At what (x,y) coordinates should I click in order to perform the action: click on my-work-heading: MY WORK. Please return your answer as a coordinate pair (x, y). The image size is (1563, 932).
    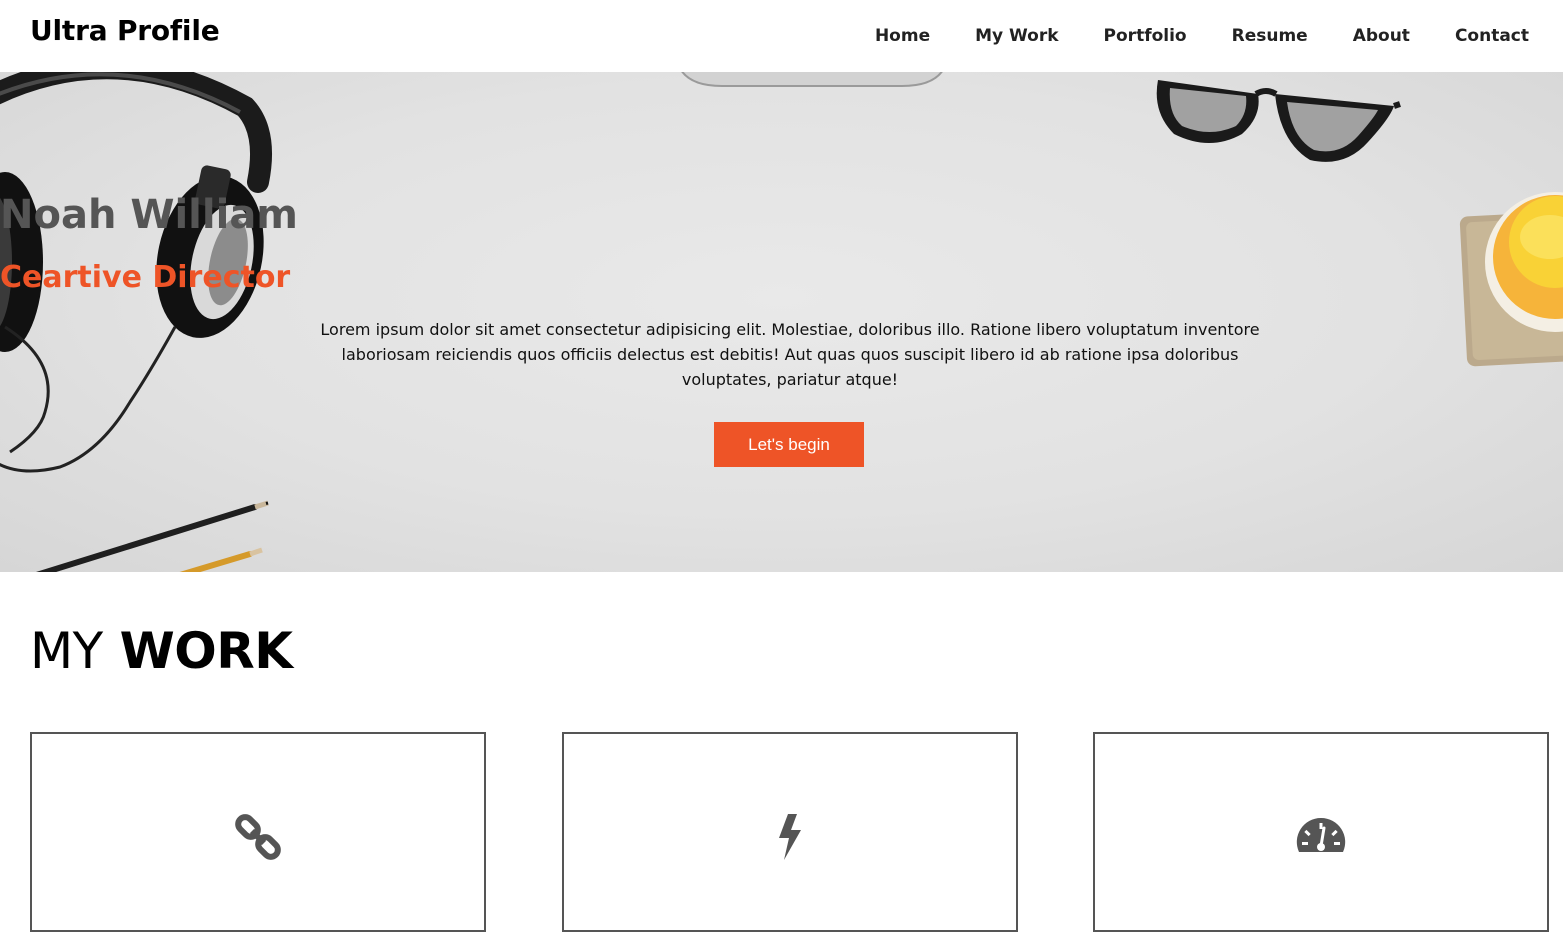
    Looking at the image, I should click on (161, 651).